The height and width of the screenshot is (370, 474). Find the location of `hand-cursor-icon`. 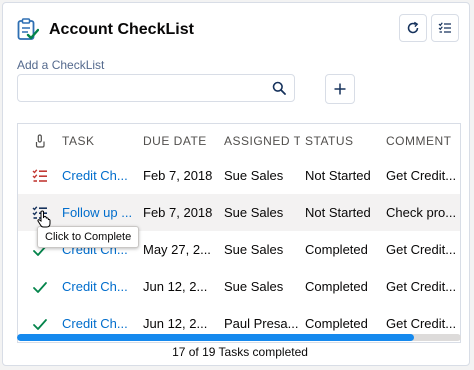

hand-cursor-icon is located at coordinates (44, 219).